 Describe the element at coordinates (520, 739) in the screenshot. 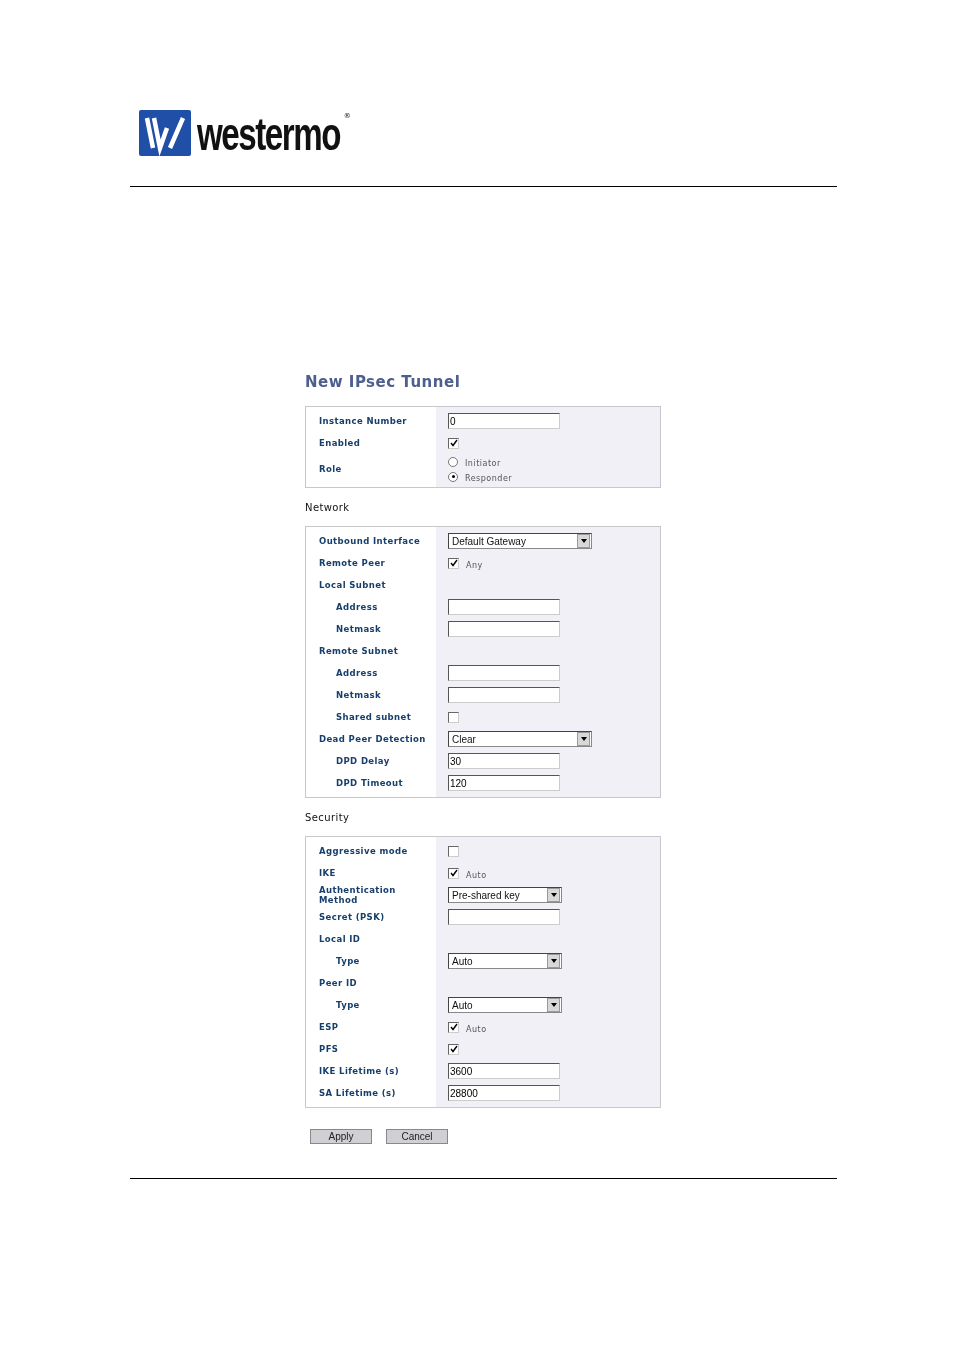

I see `dropdown: Clear` at that location.